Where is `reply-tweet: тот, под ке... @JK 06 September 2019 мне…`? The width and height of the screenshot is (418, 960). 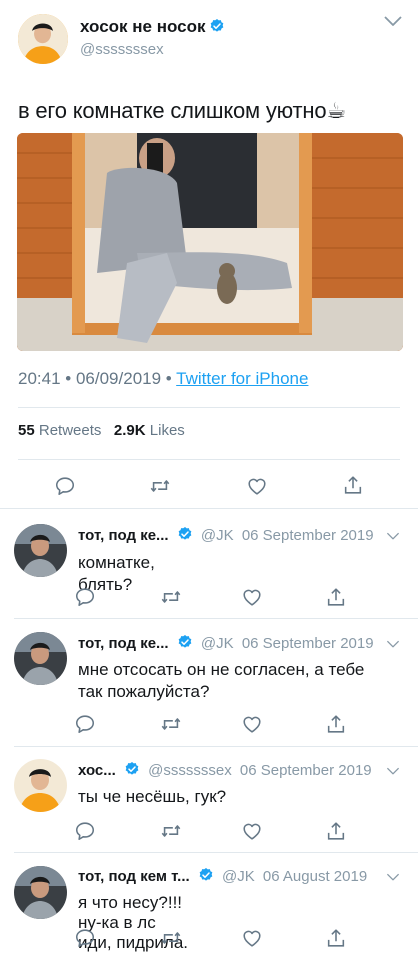 reply-tweet: тот, под ке... @JK 06 September 2019 мне… is located at coordinates (209, 682).